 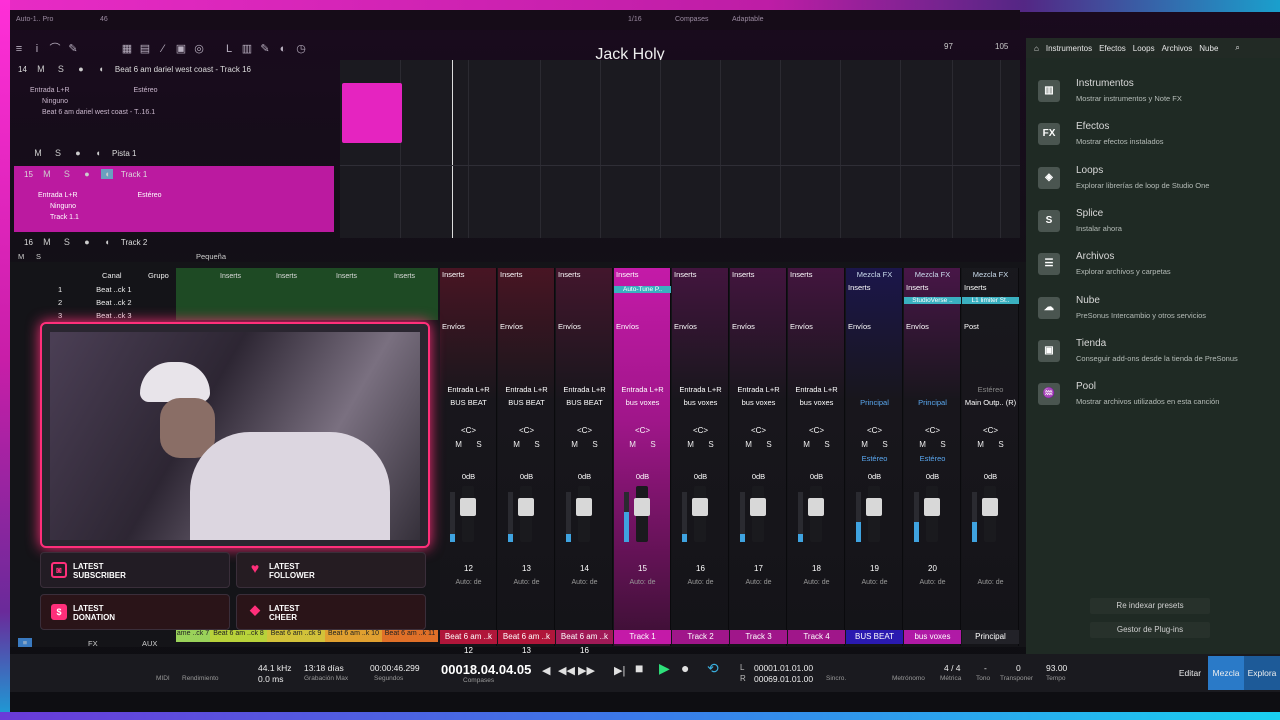 I want to click on track-stereo: Estéreo, so click(x=149, y=195).